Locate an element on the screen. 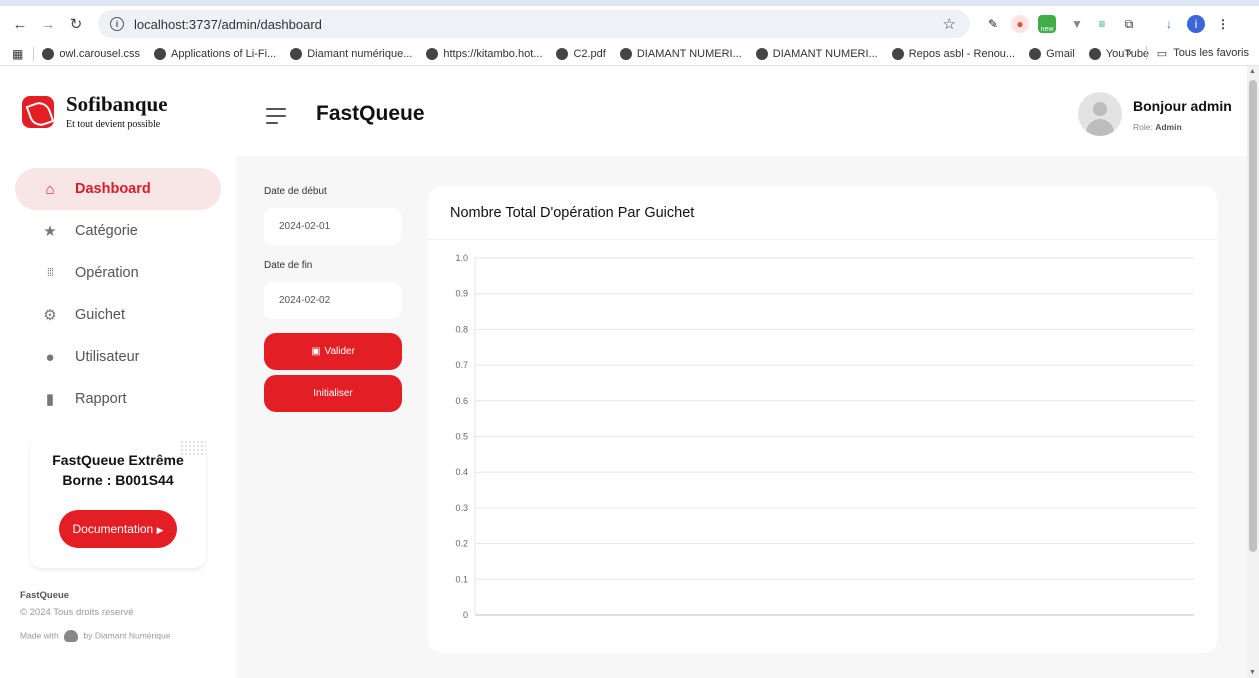 This screenshot has height=678, width=1259. y-tick-label: 0.9 is located at coordinates (461, 294).